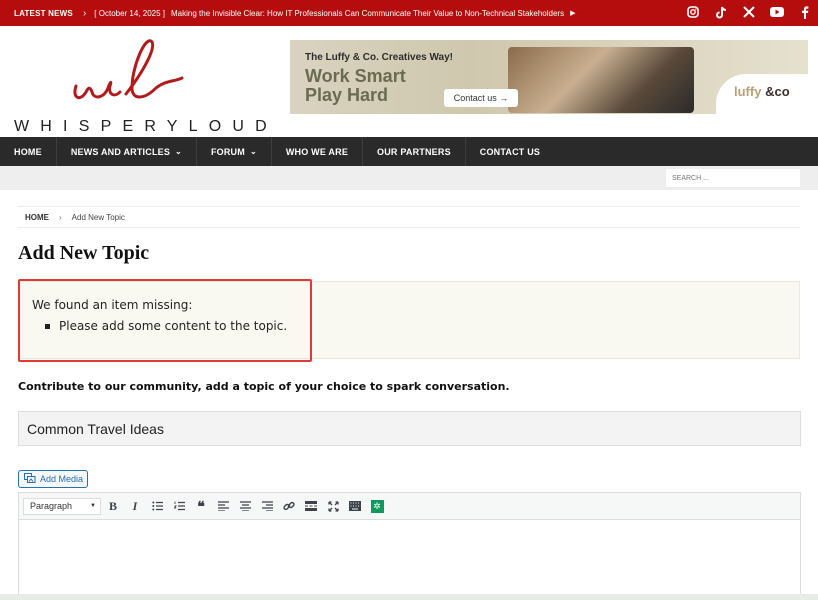  I want to click on next-headline-icon: ▶, so click(572, 13).